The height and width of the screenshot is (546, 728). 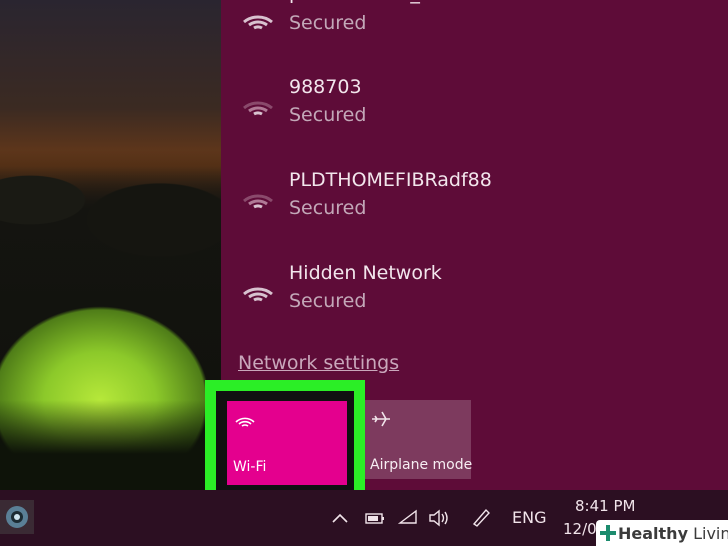 I want to click on network-name: 988703, so click(x=325, y=87).